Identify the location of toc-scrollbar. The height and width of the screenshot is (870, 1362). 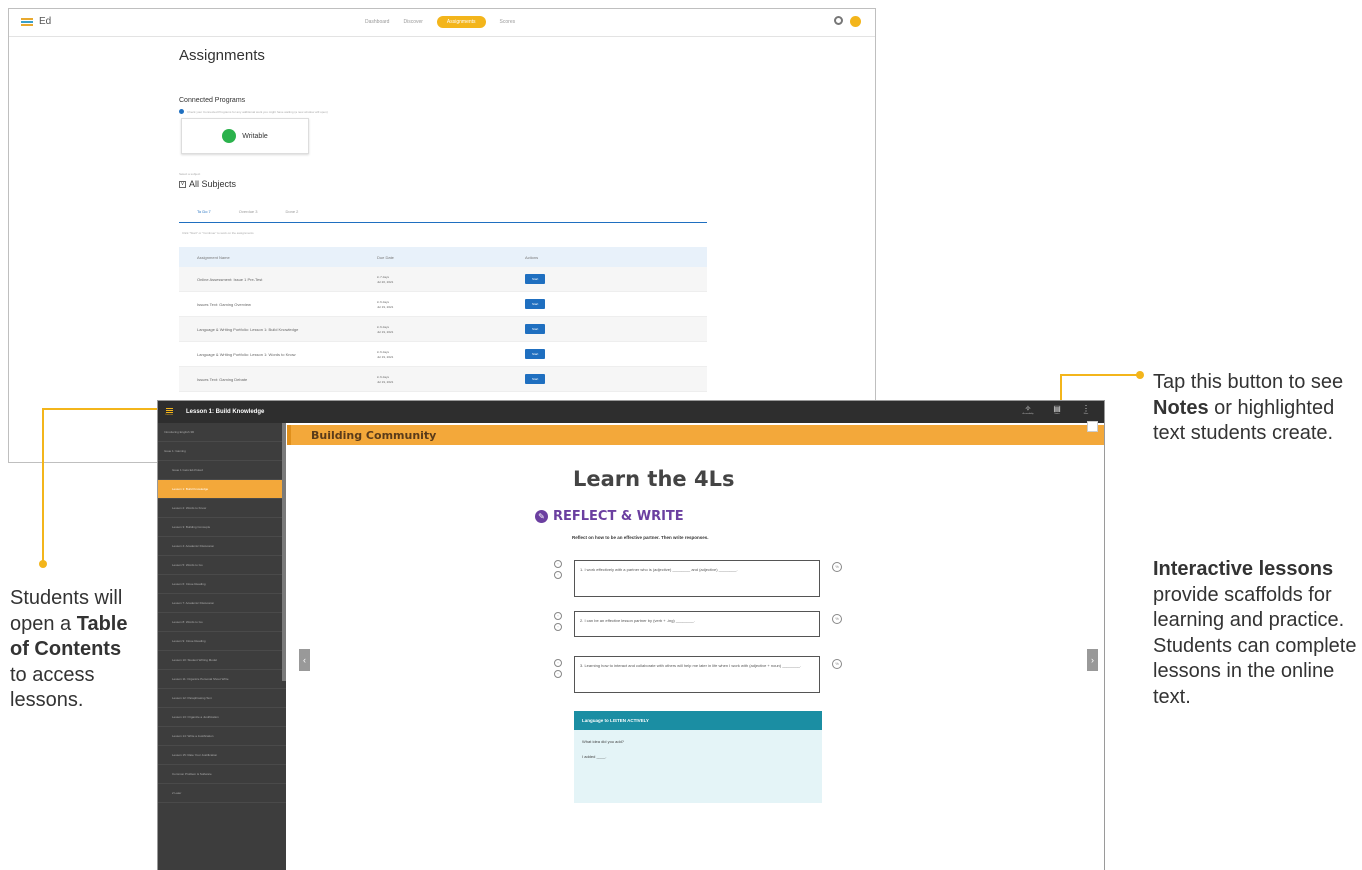
(284, 552).